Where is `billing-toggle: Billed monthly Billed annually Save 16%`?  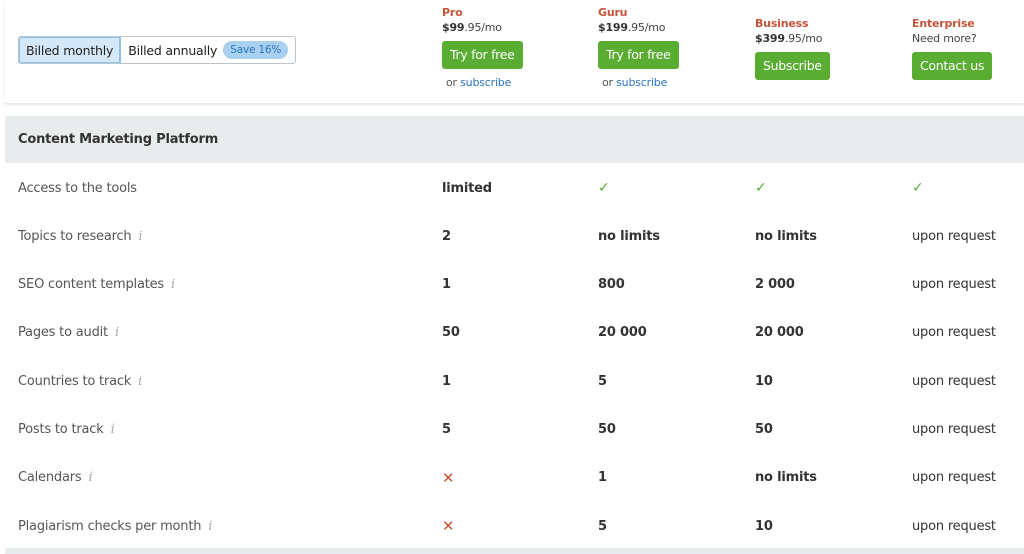 billing-toggle: Billed monthly Billed annually Save 16% is located at coordinates (157, 50).